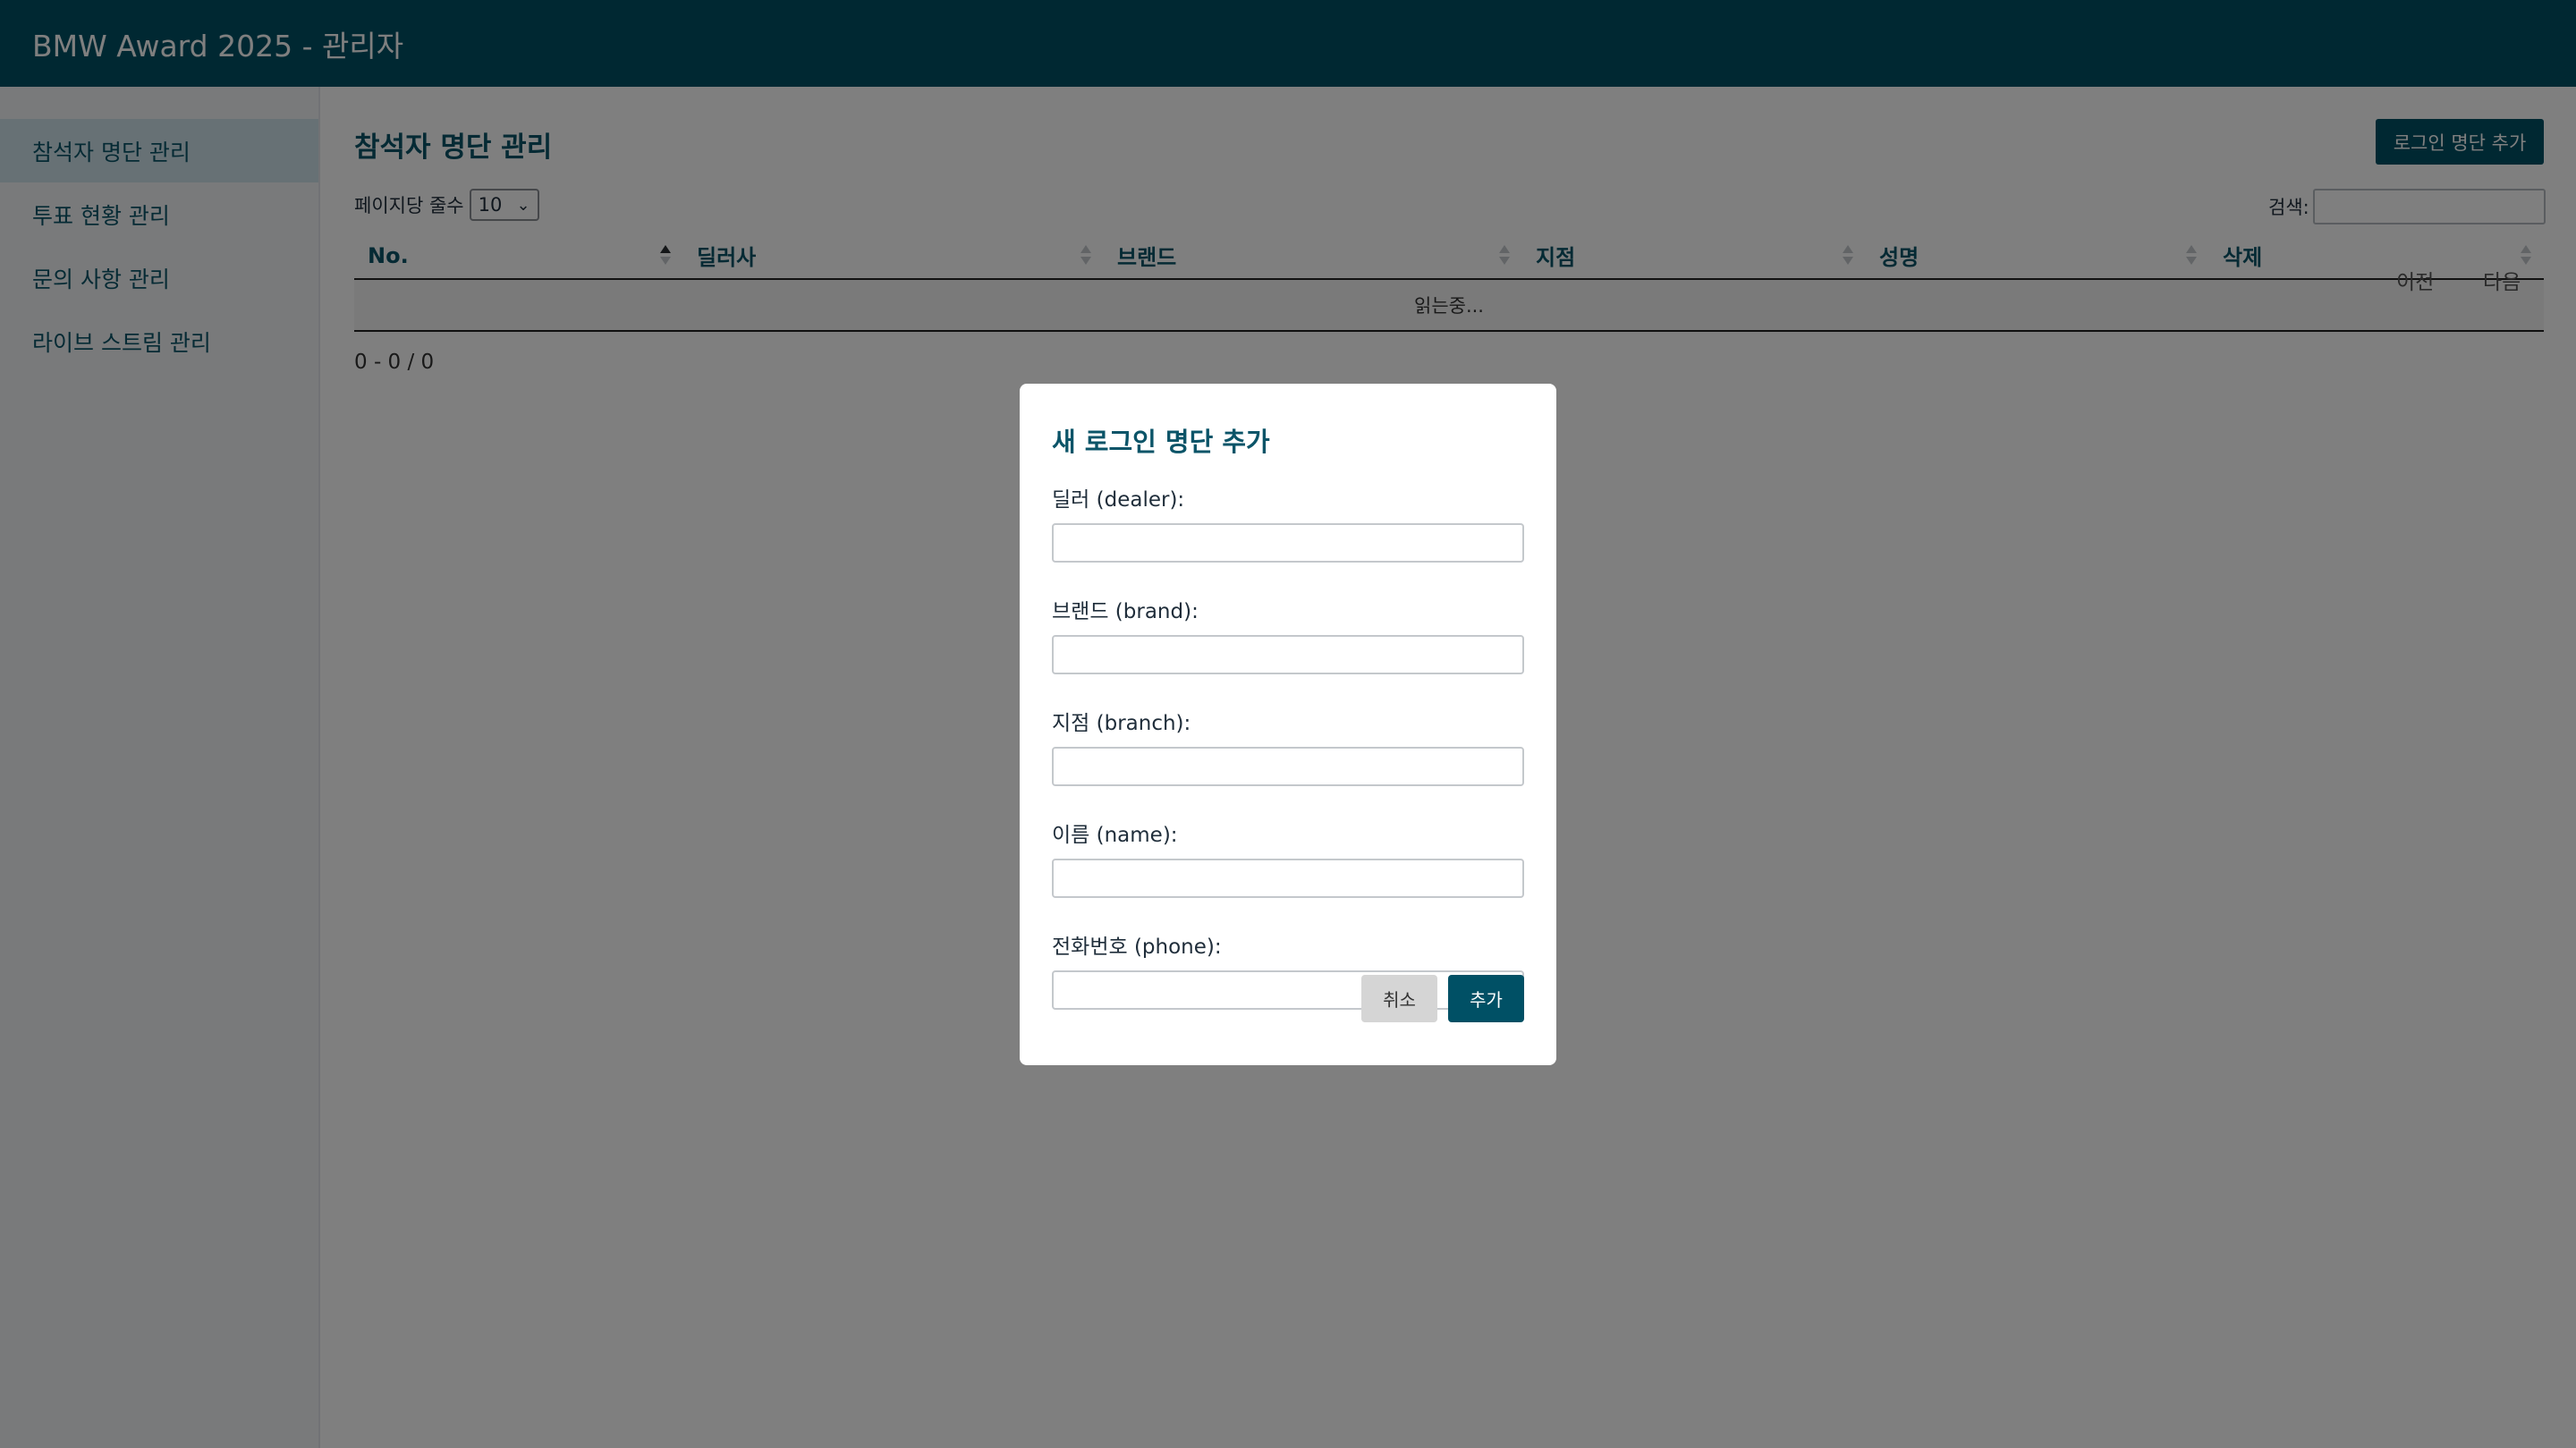 The width and height of the screenshot is (2576, 1448). Describe the element at coordinates (1486, 998) in the screenshot. I see `add-button: 추가` at that location.